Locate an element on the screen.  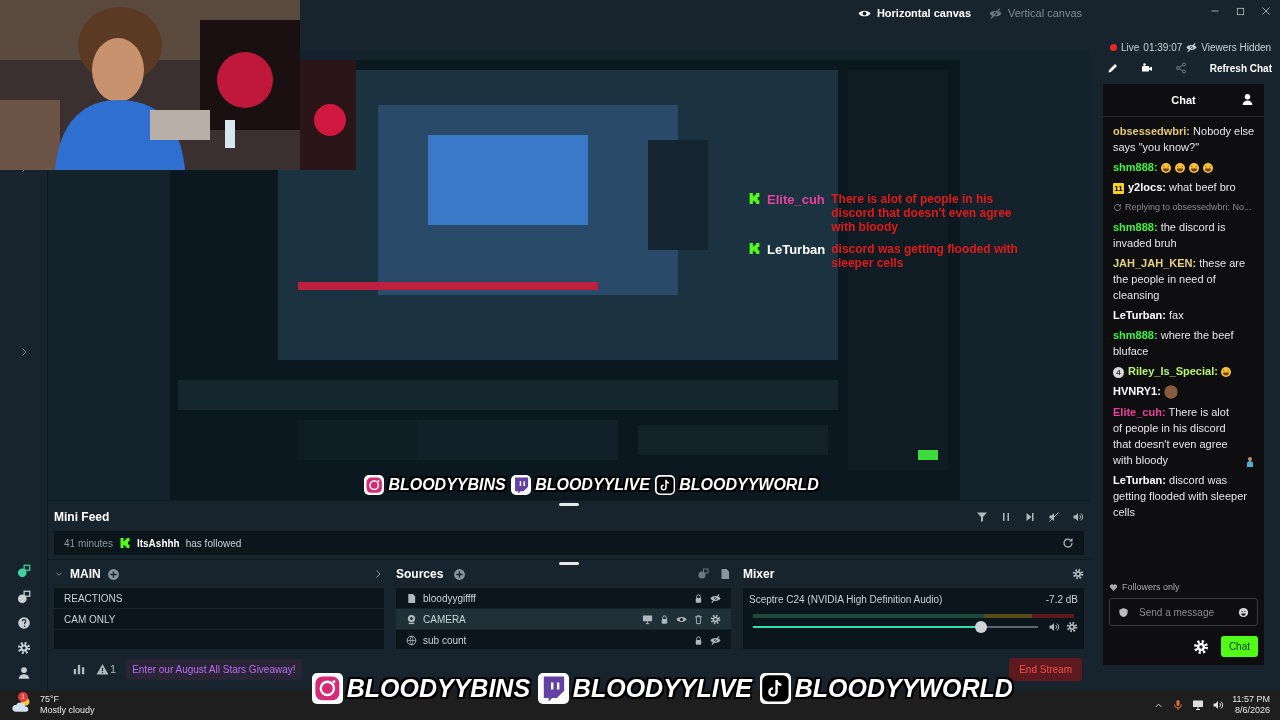
skip-icon is located at coordinates (1030, 517).